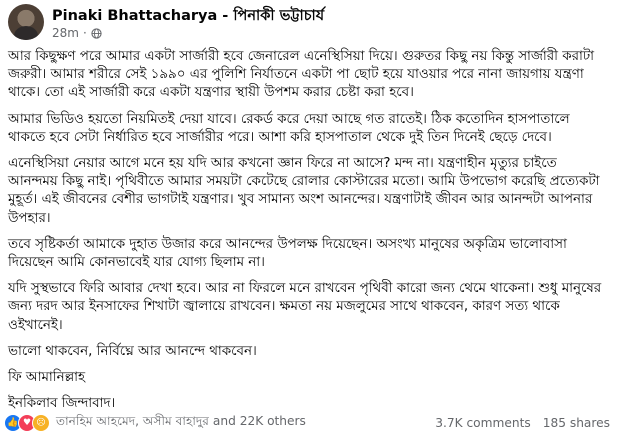 The height and width of the screenshot is (438, 618). Describe the element at coordinates (483, 423) in the screenshot. I see `comments-count: 3.7K comments` at that location.